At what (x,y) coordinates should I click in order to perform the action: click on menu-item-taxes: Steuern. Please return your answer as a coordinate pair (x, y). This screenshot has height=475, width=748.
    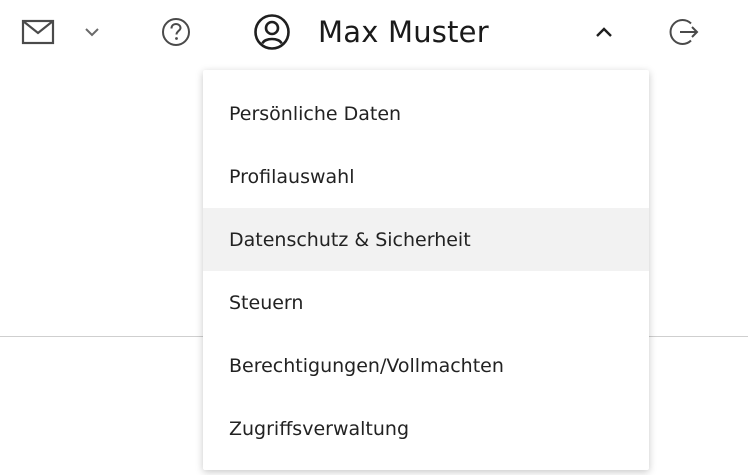
    Looking at the image, I should click on (426, 302).